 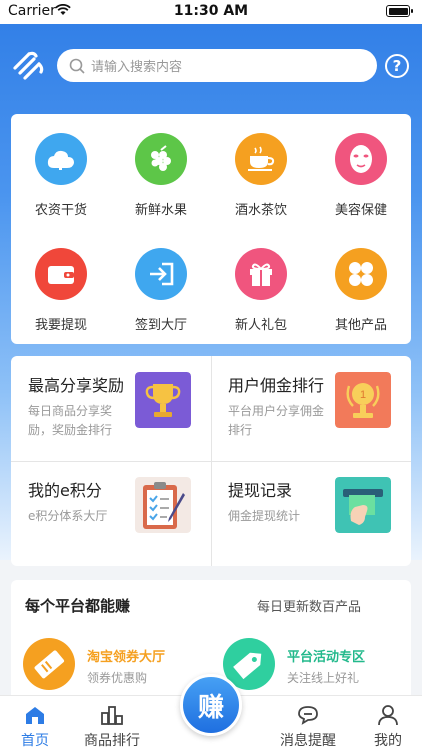 What do you see at coordinates (387, 727) in the screenshot?
I see `tab-mine: 我的` at bounding box center [387, 727].